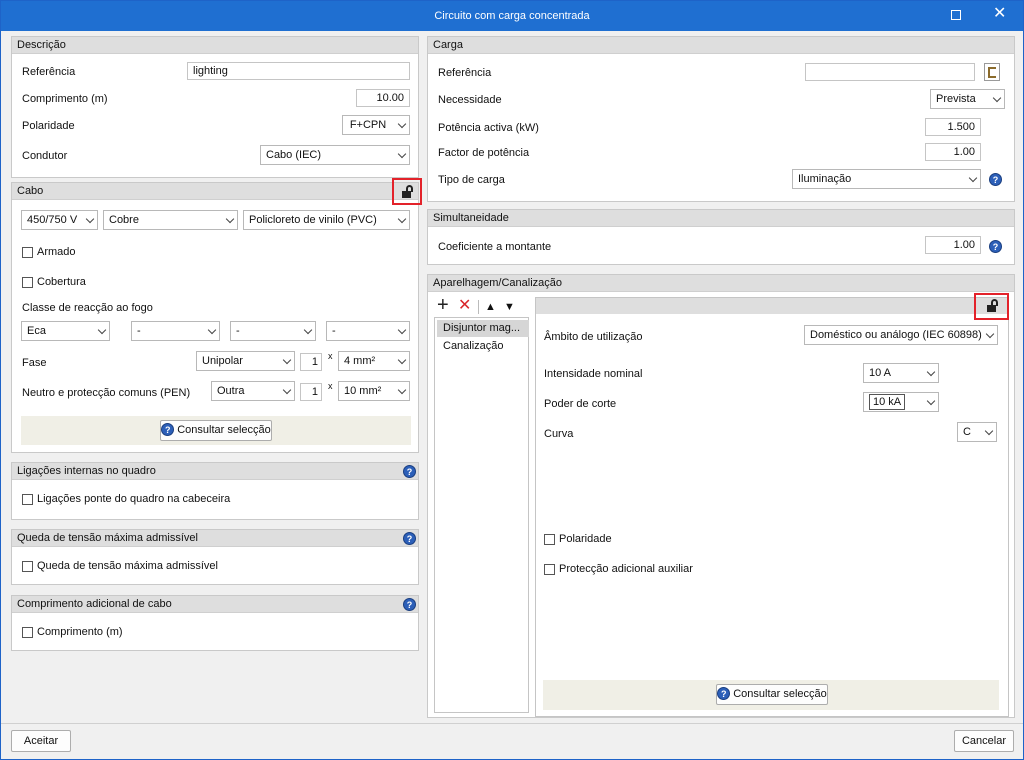  I want to click on ligacoes-check-label: Ligações ponte do quadro na cabeceira, so click(134, 499).